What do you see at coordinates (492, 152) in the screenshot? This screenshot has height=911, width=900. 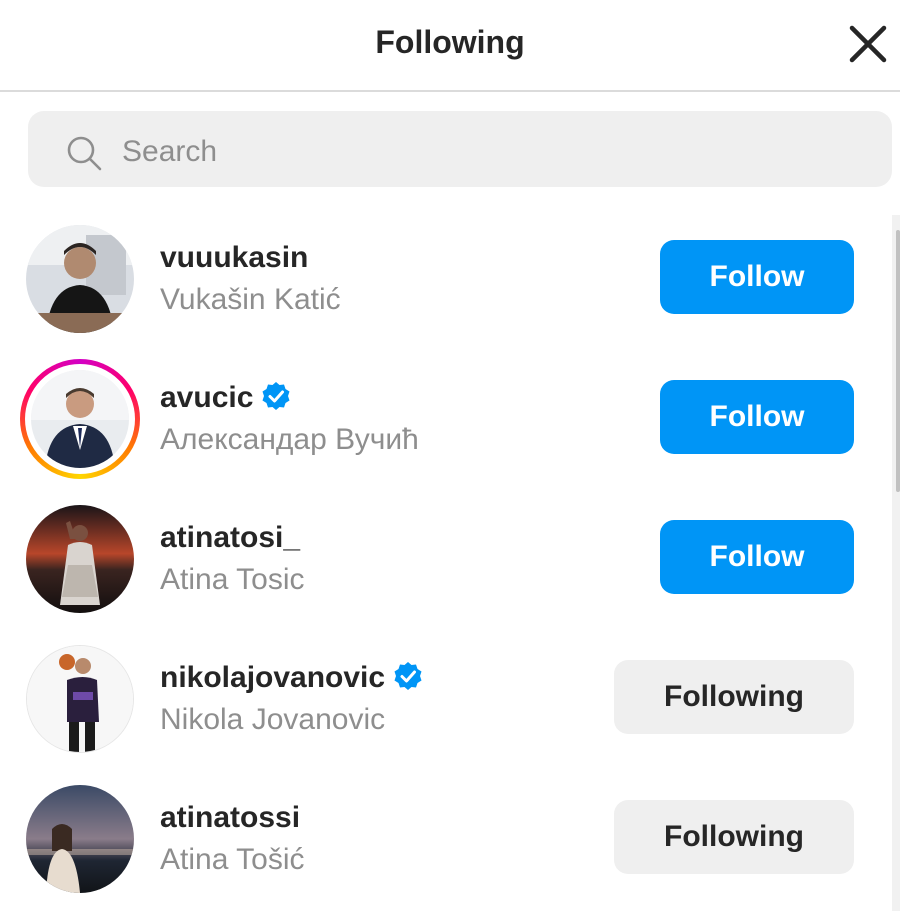 I see `search-input` at bounding box center [492, 152].